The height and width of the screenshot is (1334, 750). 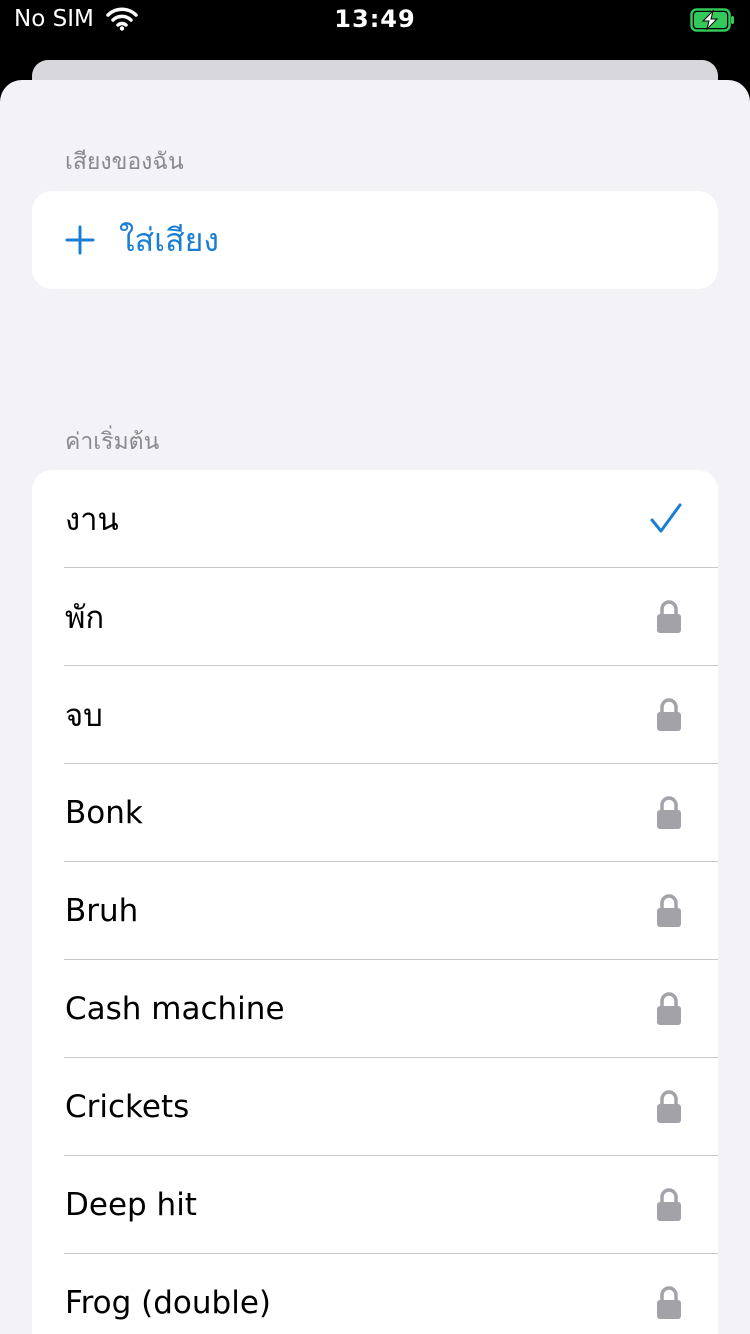 What do you see at coordinates (169, 239) in the screenshot?
I see `add-sound-label: ใส่เสียง` at bounding box center [169, 239].